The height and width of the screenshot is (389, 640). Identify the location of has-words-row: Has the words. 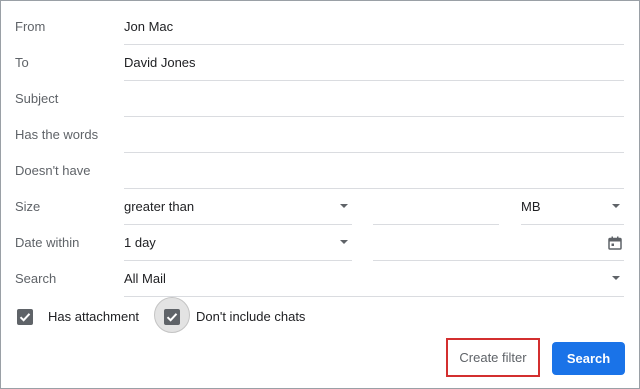
(320, 135).